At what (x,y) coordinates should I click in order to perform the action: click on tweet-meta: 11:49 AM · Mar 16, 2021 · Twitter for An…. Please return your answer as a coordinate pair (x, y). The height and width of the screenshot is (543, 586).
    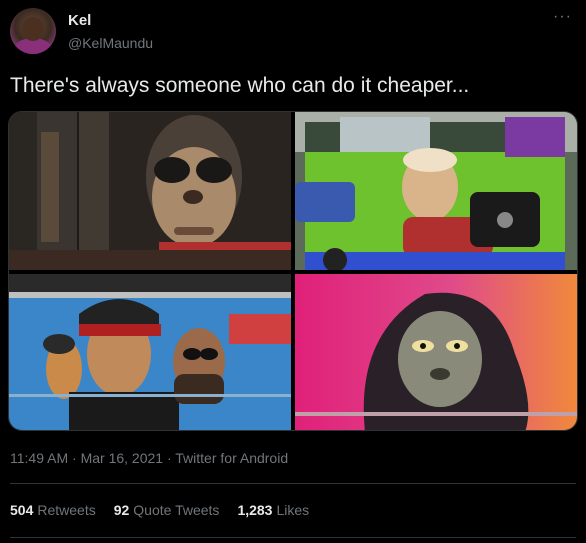
    Looking at the image, I should click on (149, 458).